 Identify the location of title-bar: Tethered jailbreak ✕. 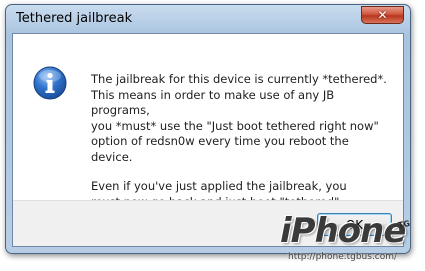
(208, 19).